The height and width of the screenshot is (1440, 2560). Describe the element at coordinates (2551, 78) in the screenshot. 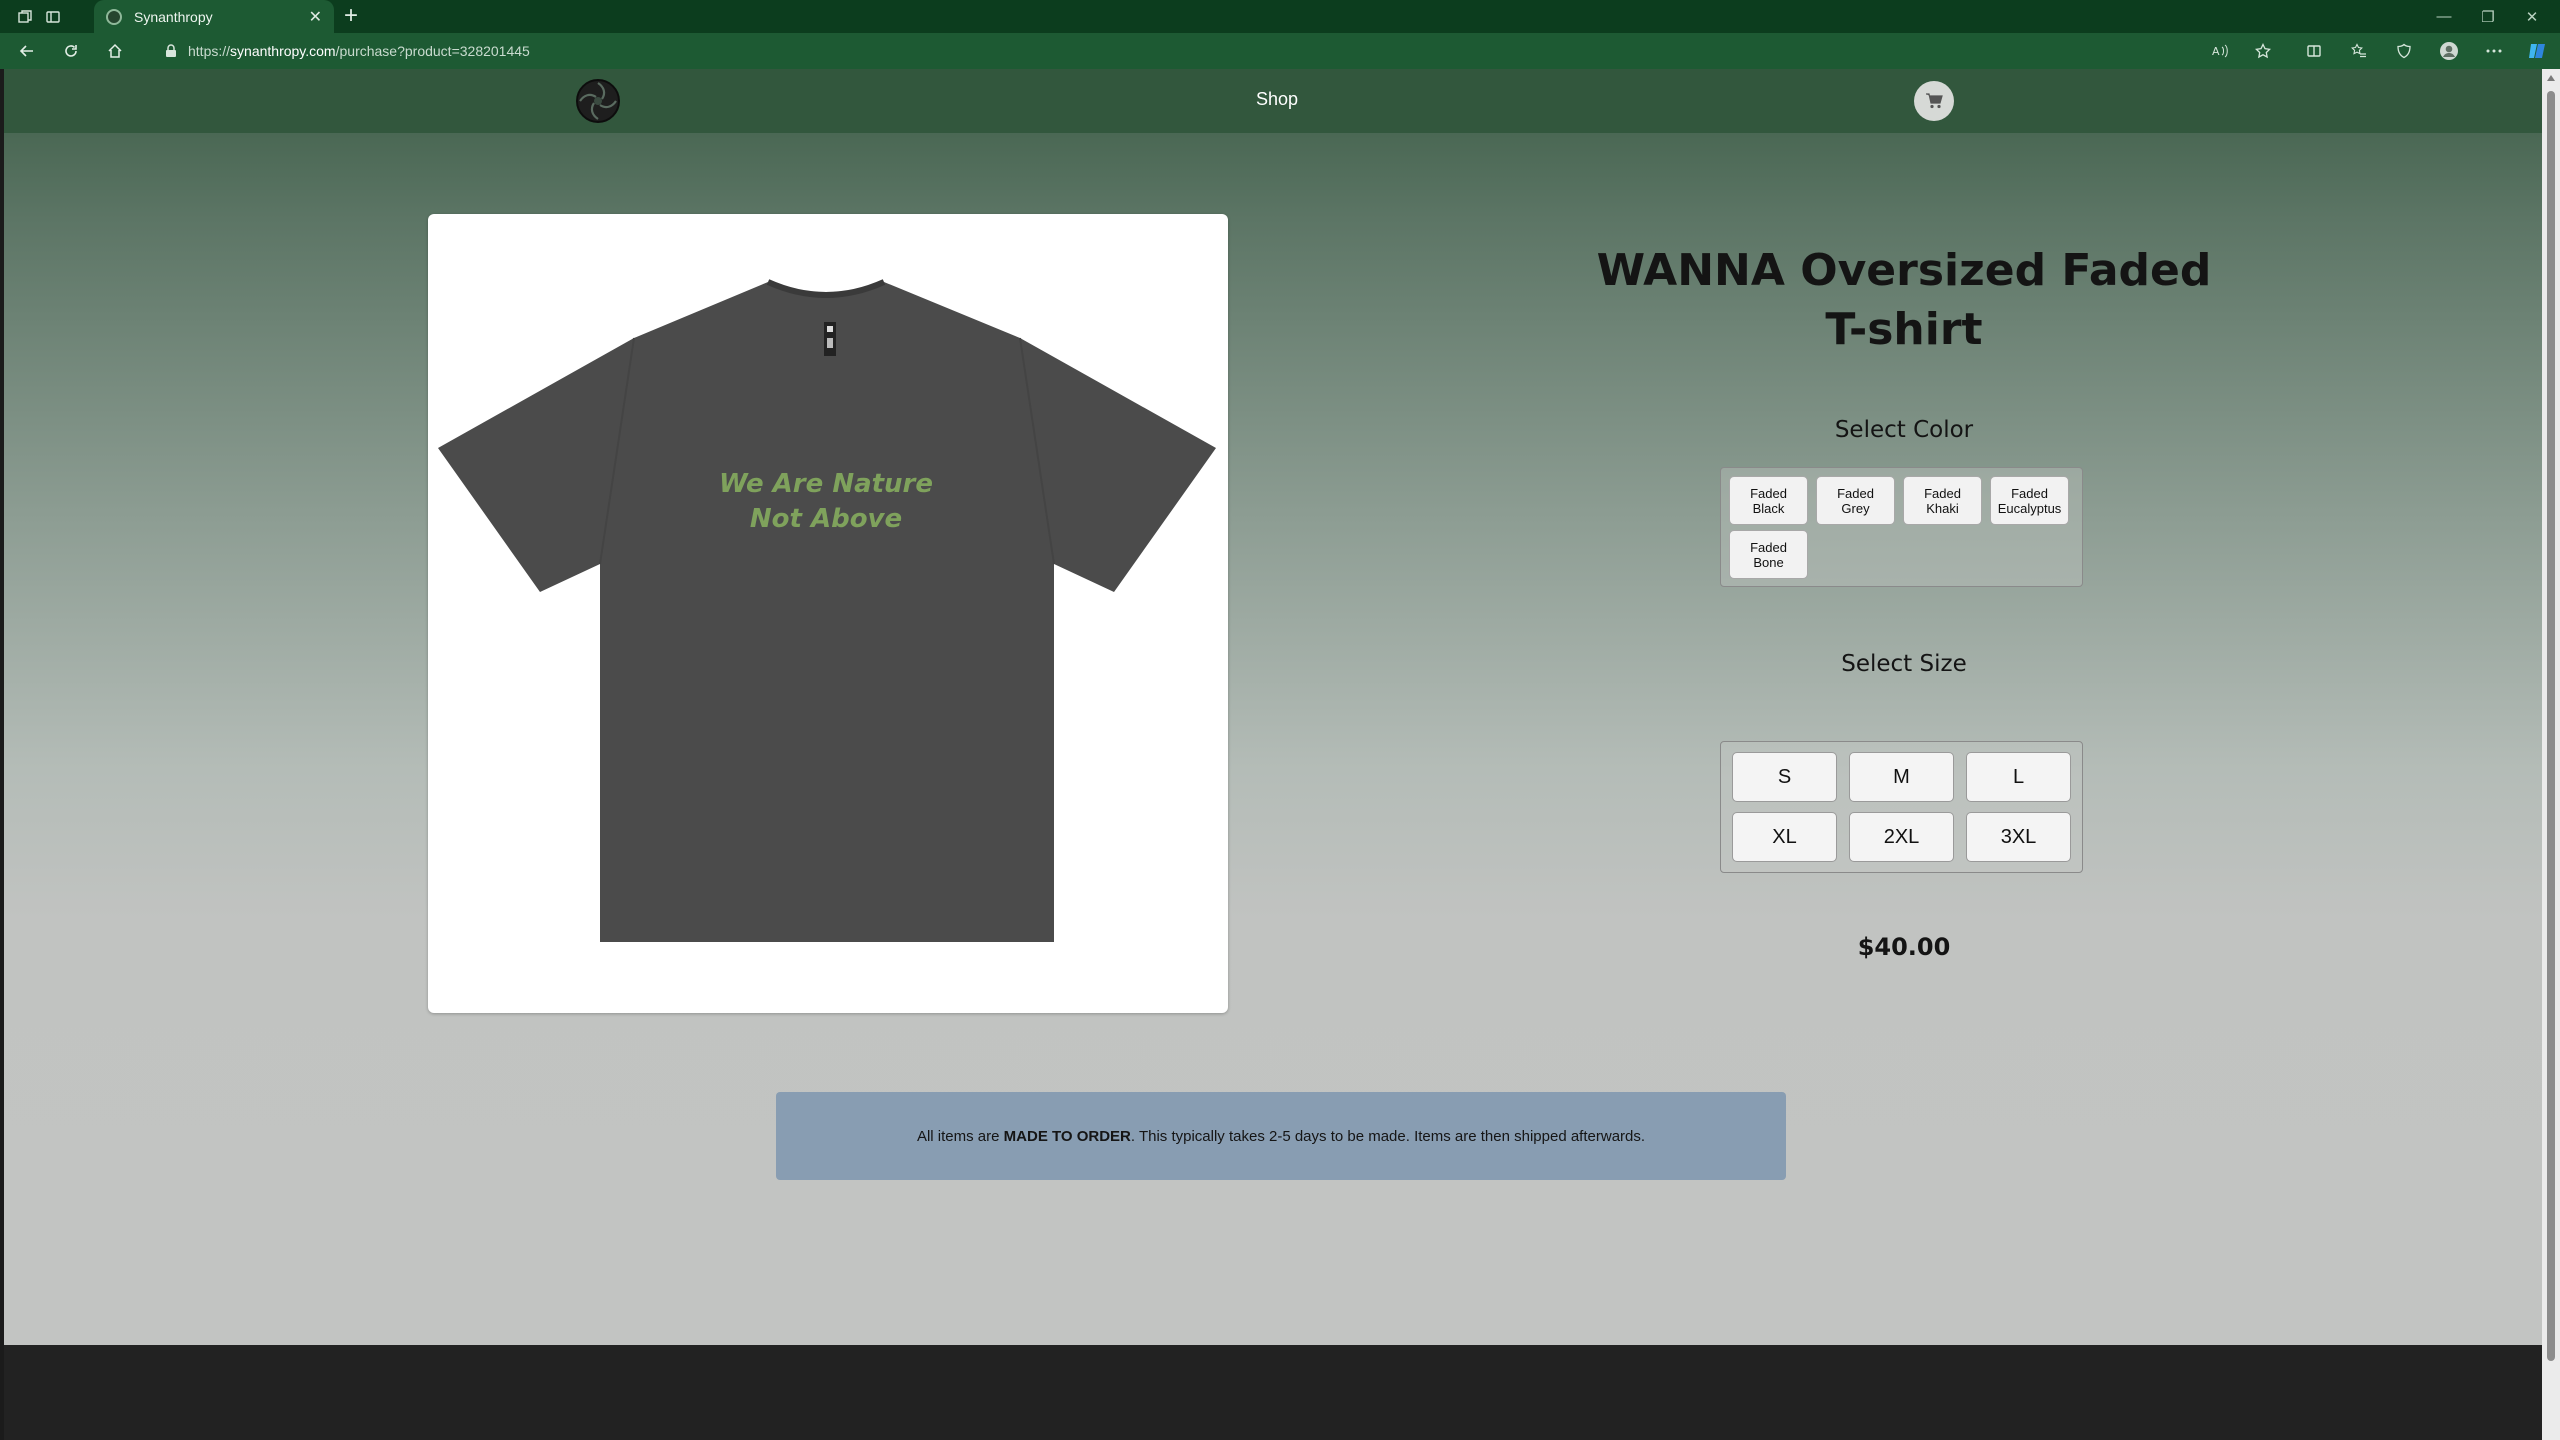

I see `scroll-up-arrow-icon` at that location.